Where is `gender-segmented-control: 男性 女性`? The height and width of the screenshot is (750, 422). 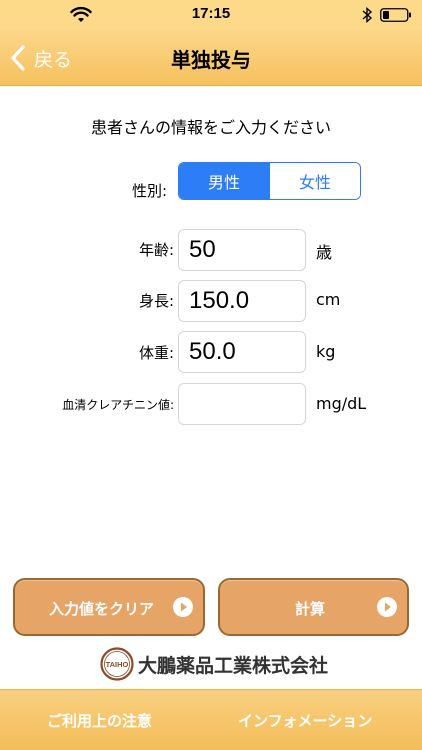
gender-segmented-control: 男性 女性 is located at coordinates (269, 181).